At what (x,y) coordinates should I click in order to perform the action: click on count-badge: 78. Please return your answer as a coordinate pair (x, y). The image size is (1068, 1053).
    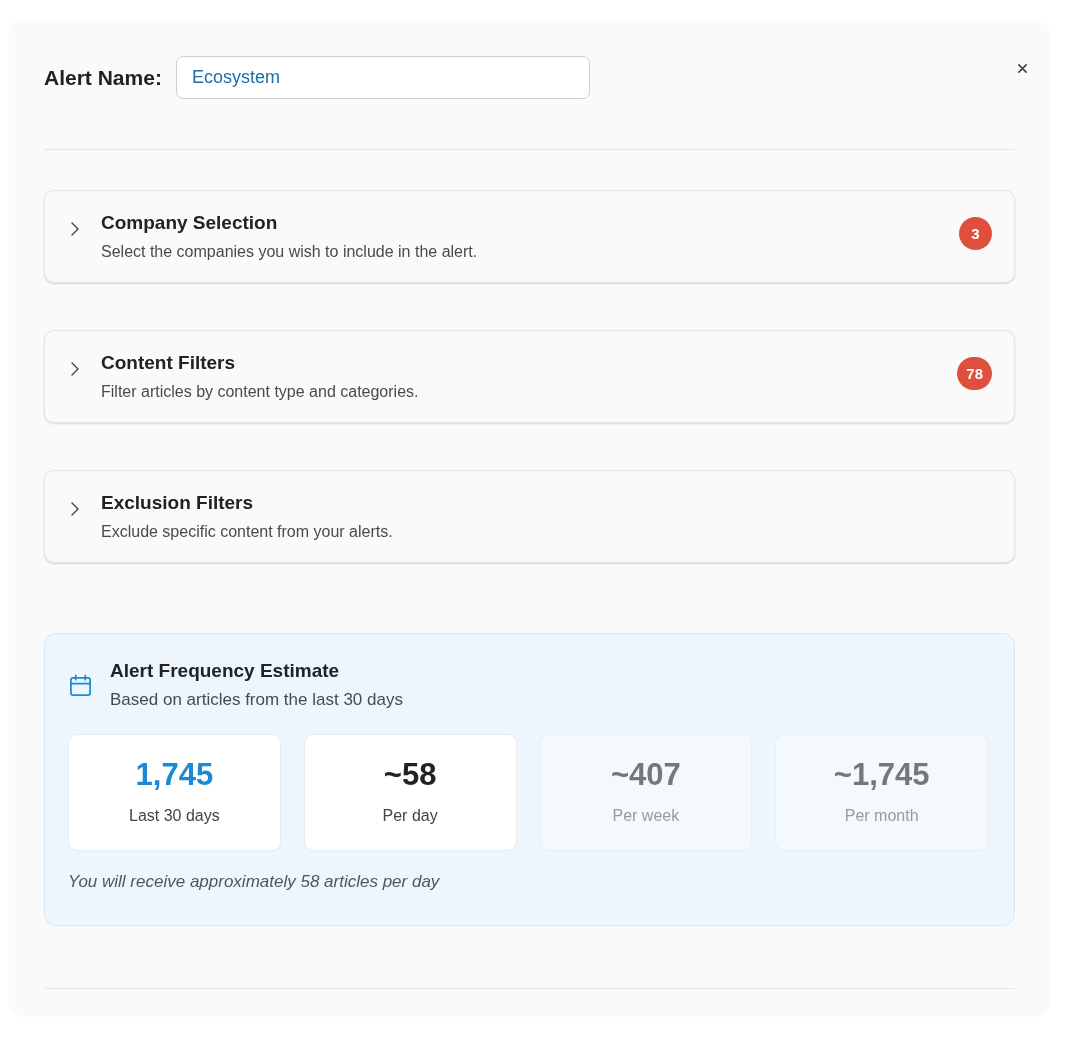
    Looking at the image, I should click on (974, 373).